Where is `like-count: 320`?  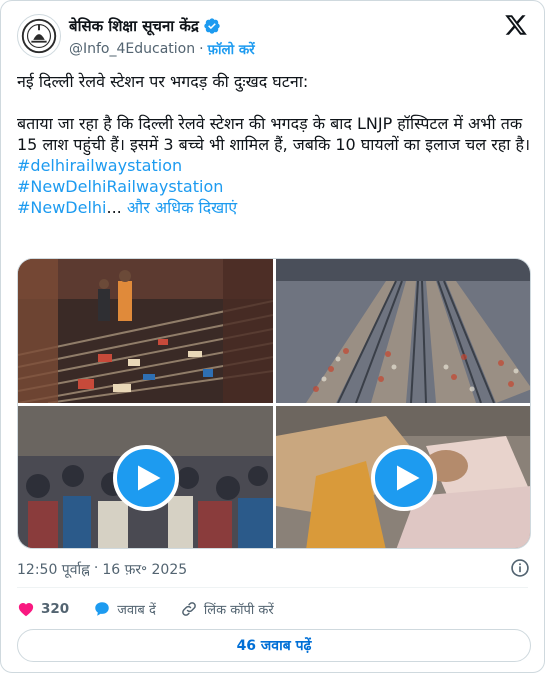 like-count: 320 is located at coordinates (55, 609).